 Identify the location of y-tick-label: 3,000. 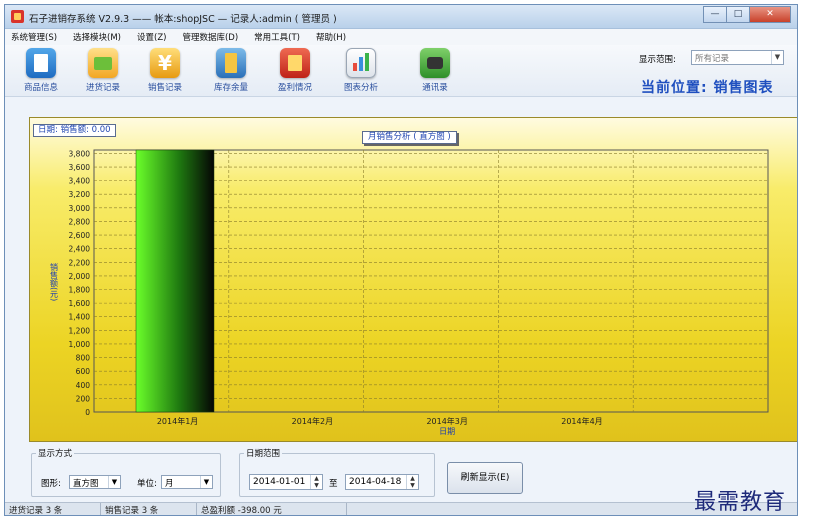
(80, 208).